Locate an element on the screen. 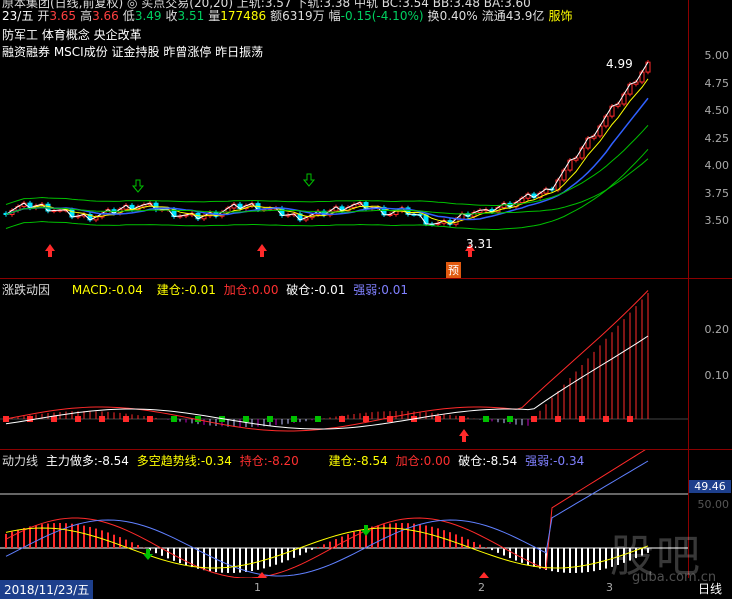  upper-band is located at coordinates (327, 165).